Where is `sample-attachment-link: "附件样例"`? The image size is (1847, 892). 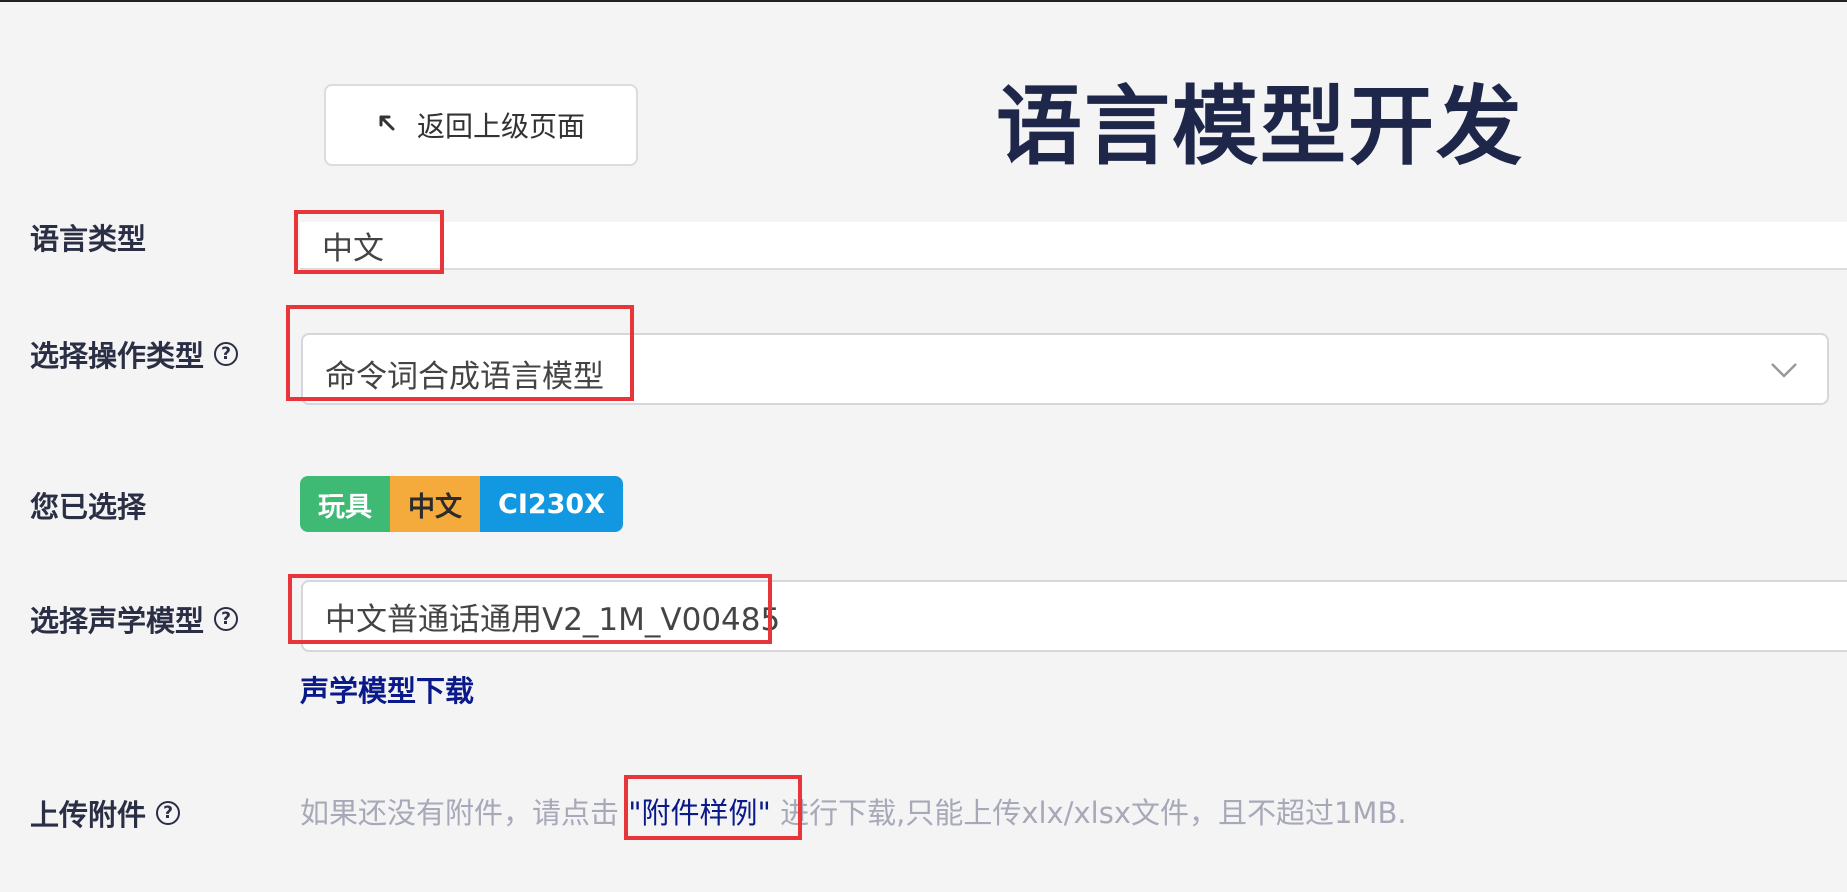 sample-attachment-link: "附件样例" is located at coordinates (699, 813).